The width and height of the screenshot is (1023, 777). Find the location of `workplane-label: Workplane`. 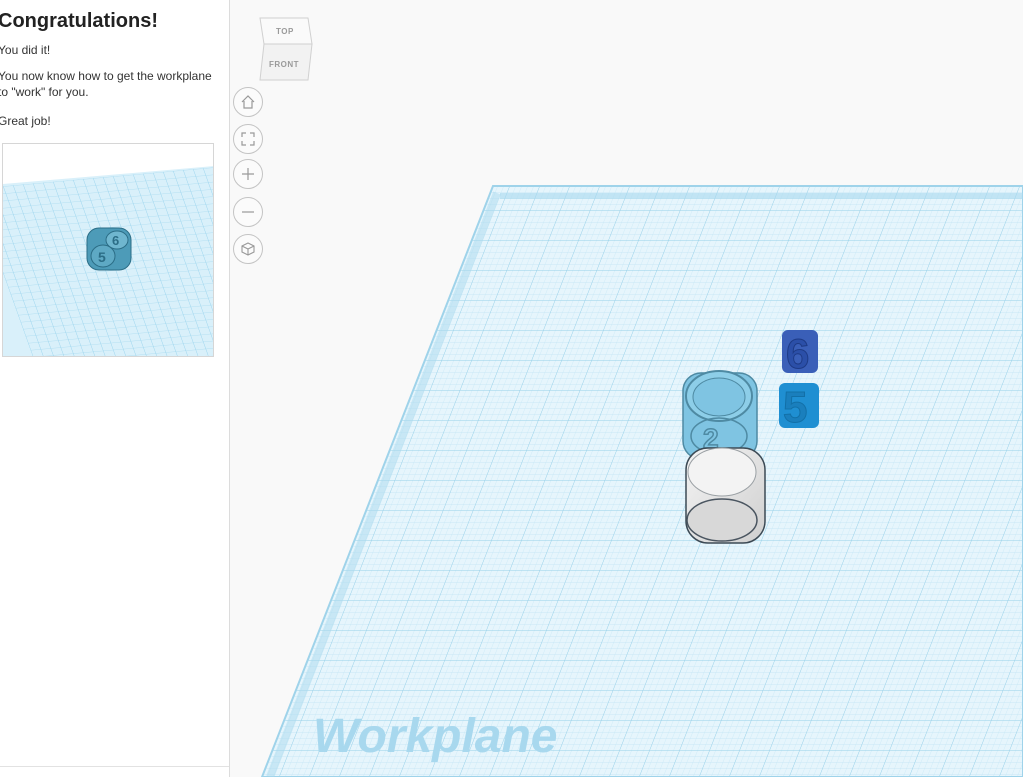

workplane-label: Workplane is located at coordinates (435, 736).